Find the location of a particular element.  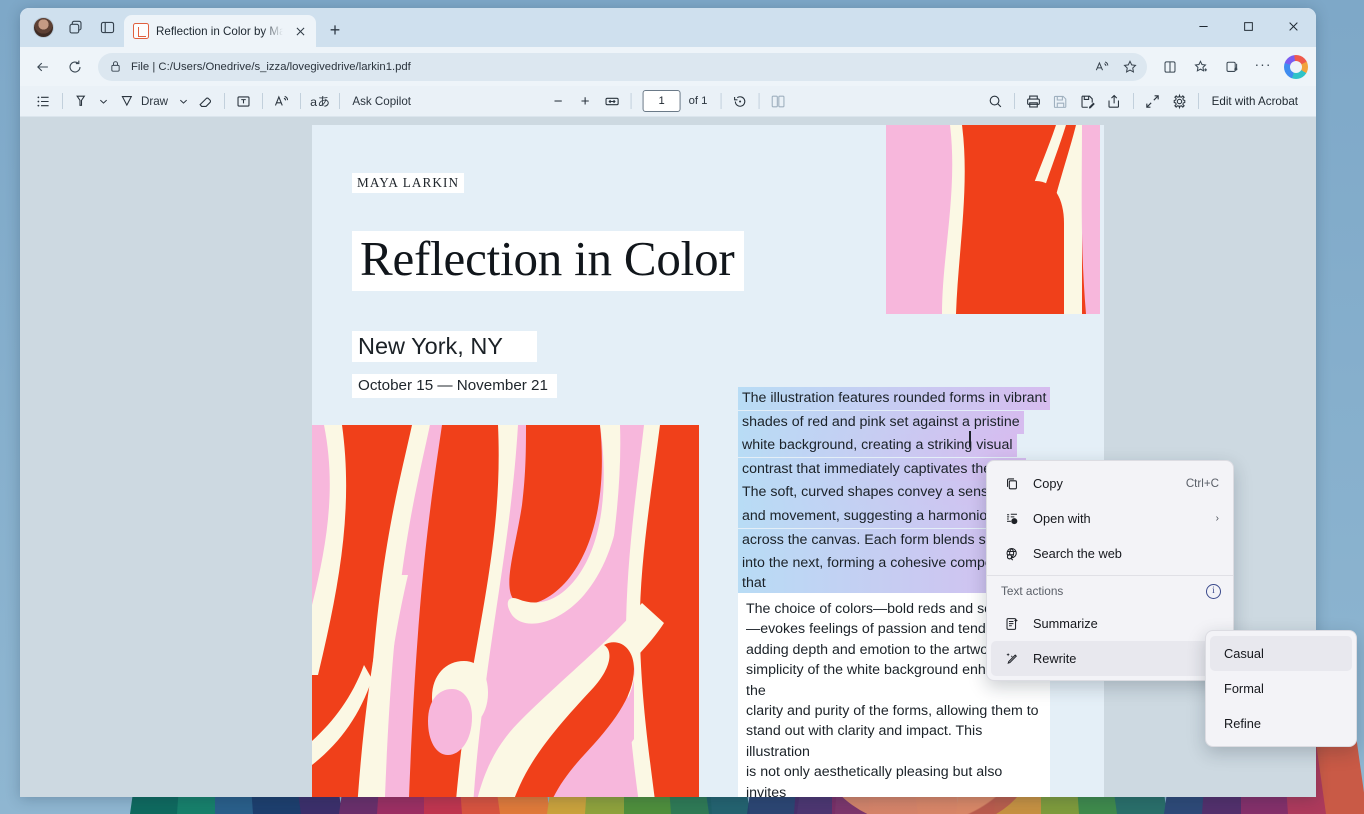

page-view-icon is located at coordinates (777, 101).